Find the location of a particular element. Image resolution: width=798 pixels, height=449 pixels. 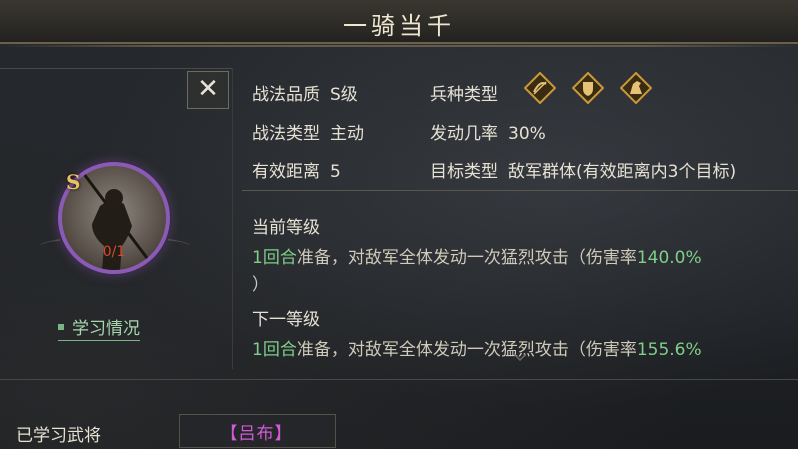

target-value: 敌军群体(有效距离内3个目标) is located at coordinates (622, 172).